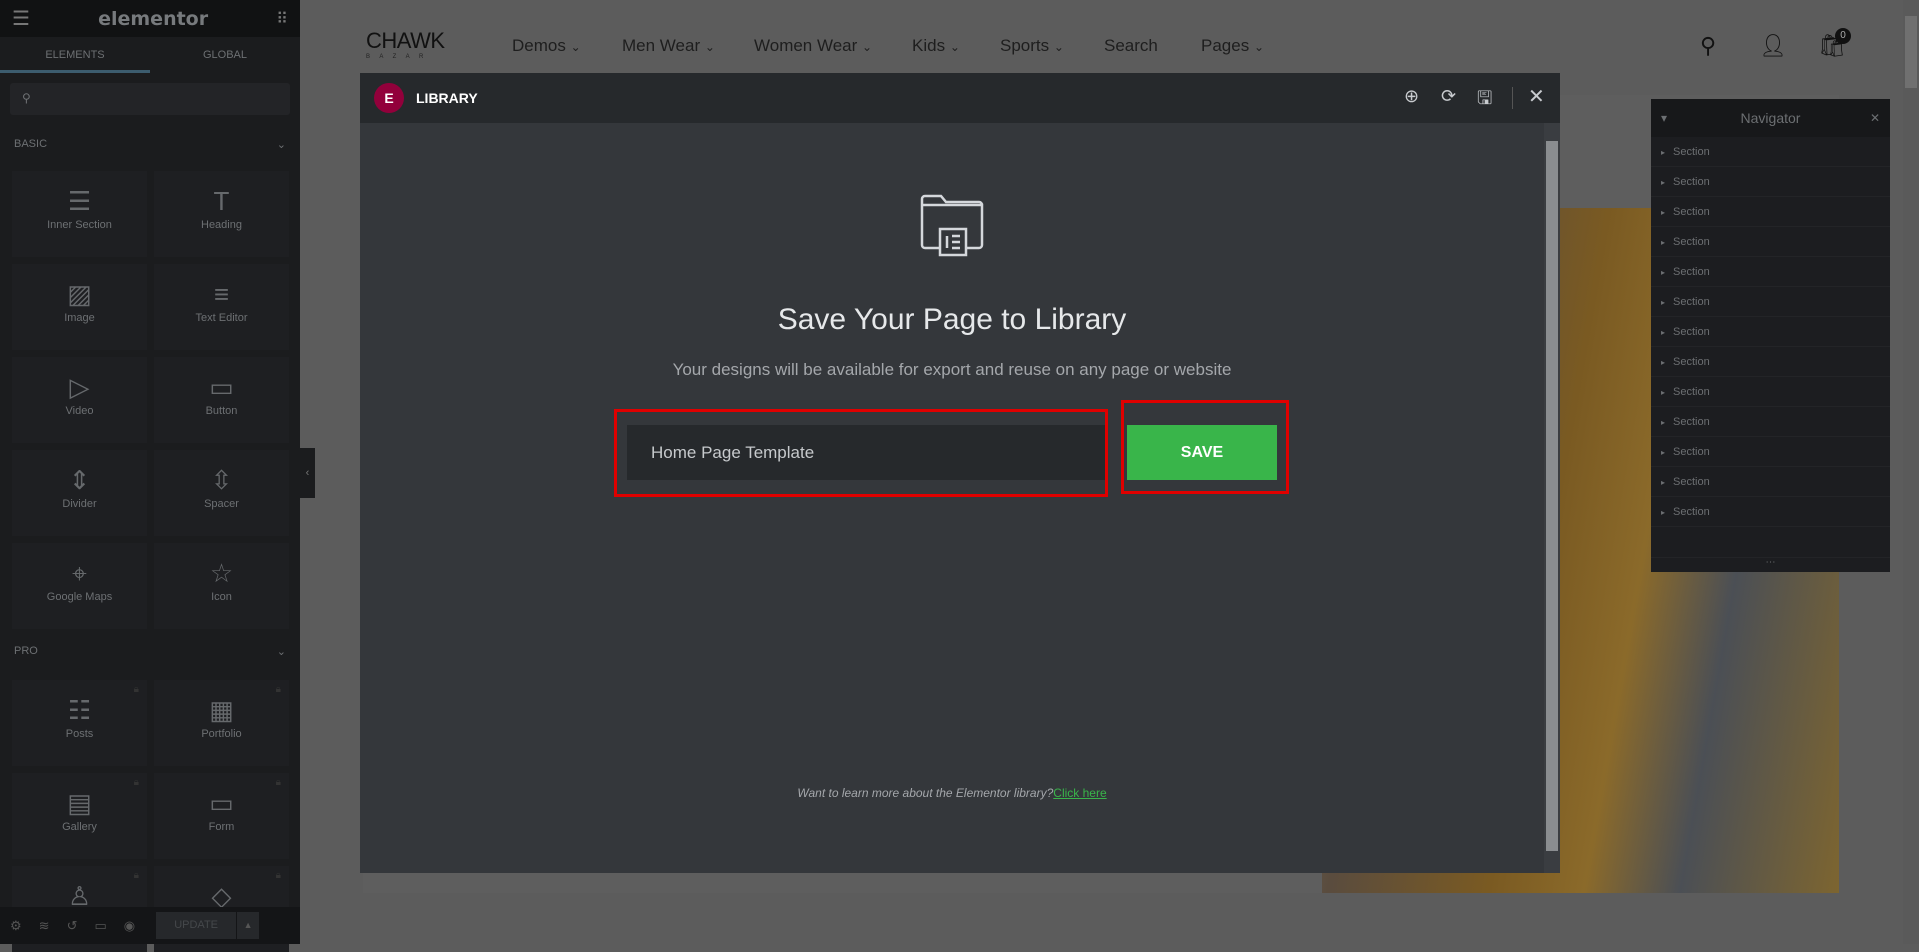 This screenshot has width=1919, height=952. I want to click on input-highlight-box, so click(861, 453).